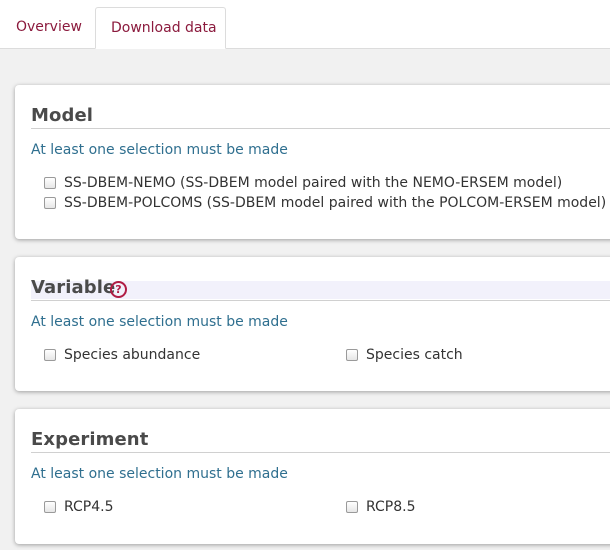  Describe the element at coordinates (118, 289) in the screenshot. I see `question-circle-icon: ?` at that location.